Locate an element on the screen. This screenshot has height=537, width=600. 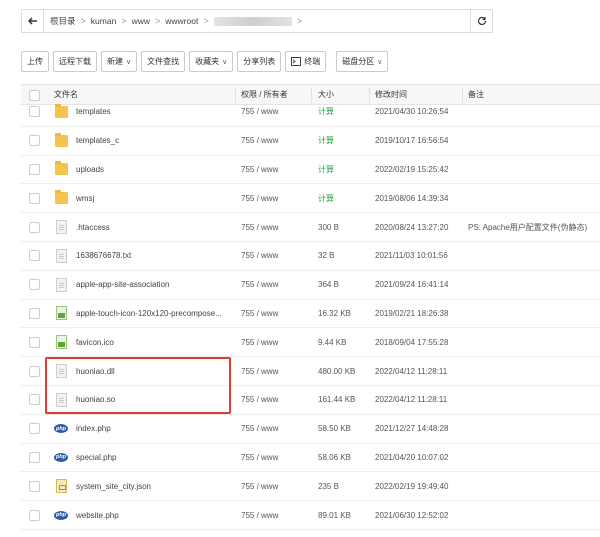
new-label: 新建 is located at coordinates (115, 61).